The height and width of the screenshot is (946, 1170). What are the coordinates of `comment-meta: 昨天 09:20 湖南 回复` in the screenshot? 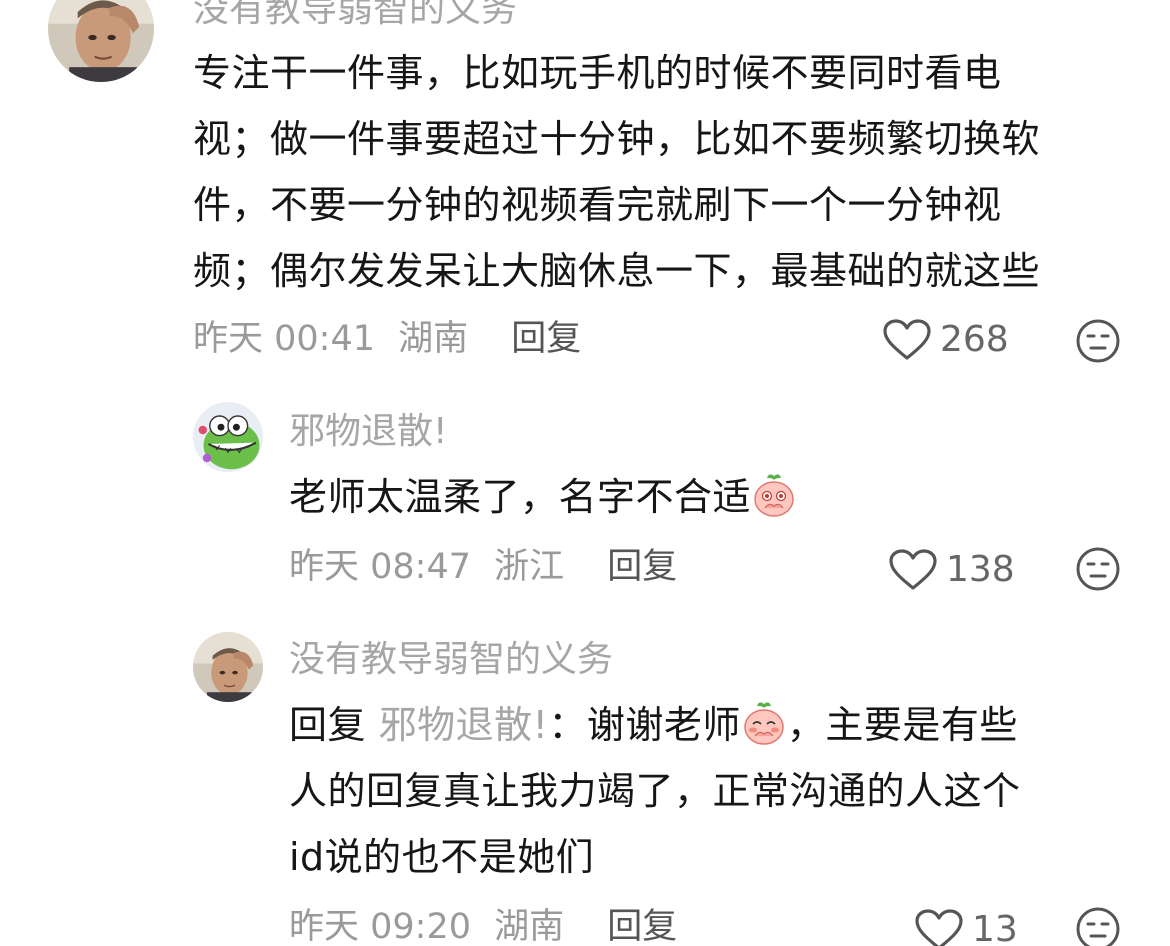 It's located at (483, 927).